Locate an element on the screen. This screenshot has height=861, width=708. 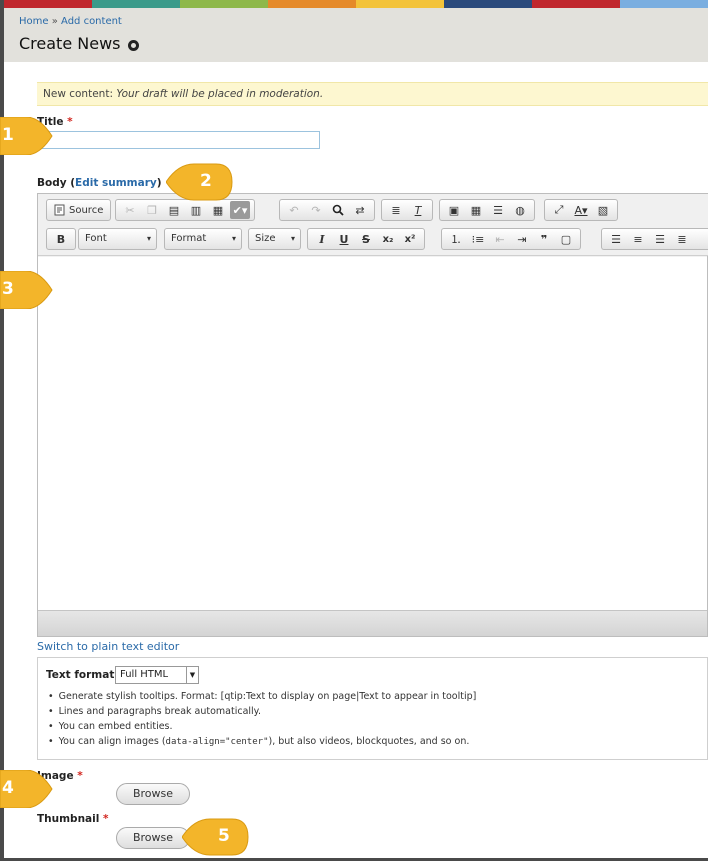
font-dropdown: Font ▾ is located at coordinates (117, 239).